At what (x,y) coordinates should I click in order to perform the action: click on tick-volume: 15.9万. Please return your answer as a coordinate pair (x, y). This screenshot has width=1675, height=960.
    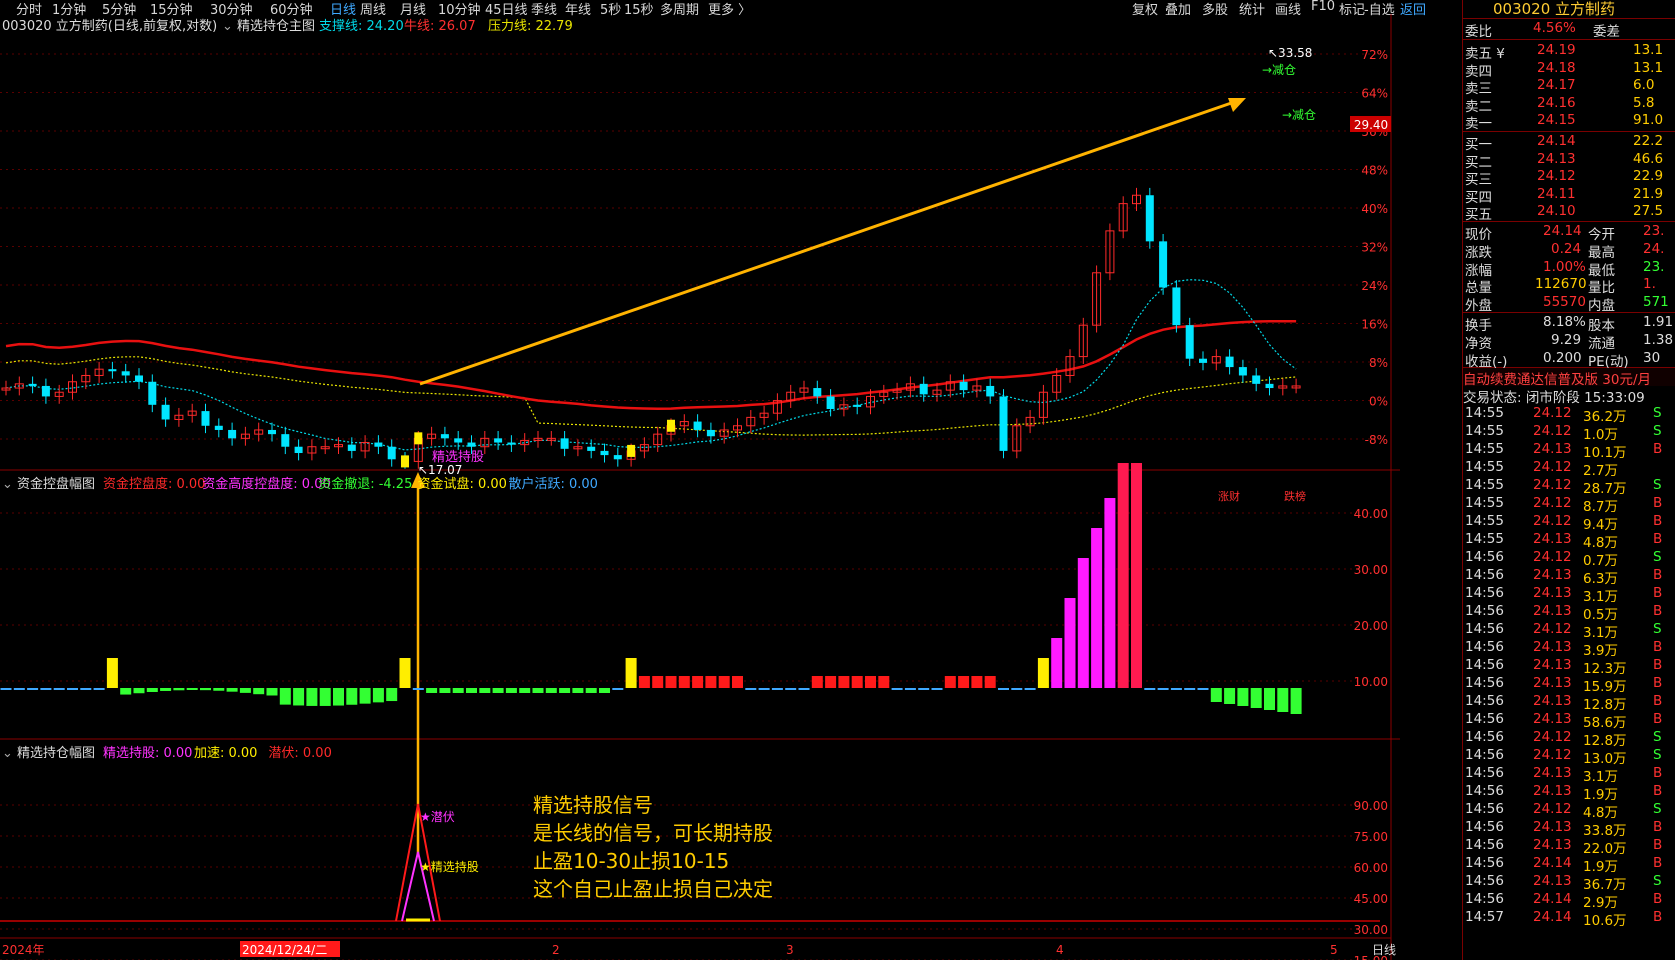
    Looking at the image, I should click on (1605, 687).